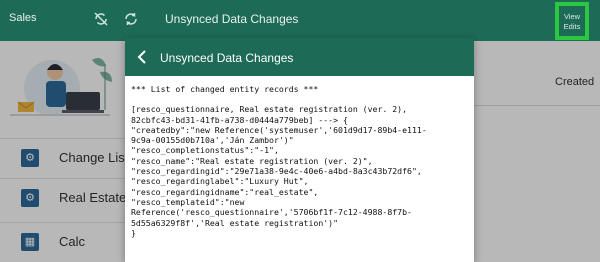 The height and width of the screenshot is (262, 600). I want to click on text-line-blank, so click(300, 99).